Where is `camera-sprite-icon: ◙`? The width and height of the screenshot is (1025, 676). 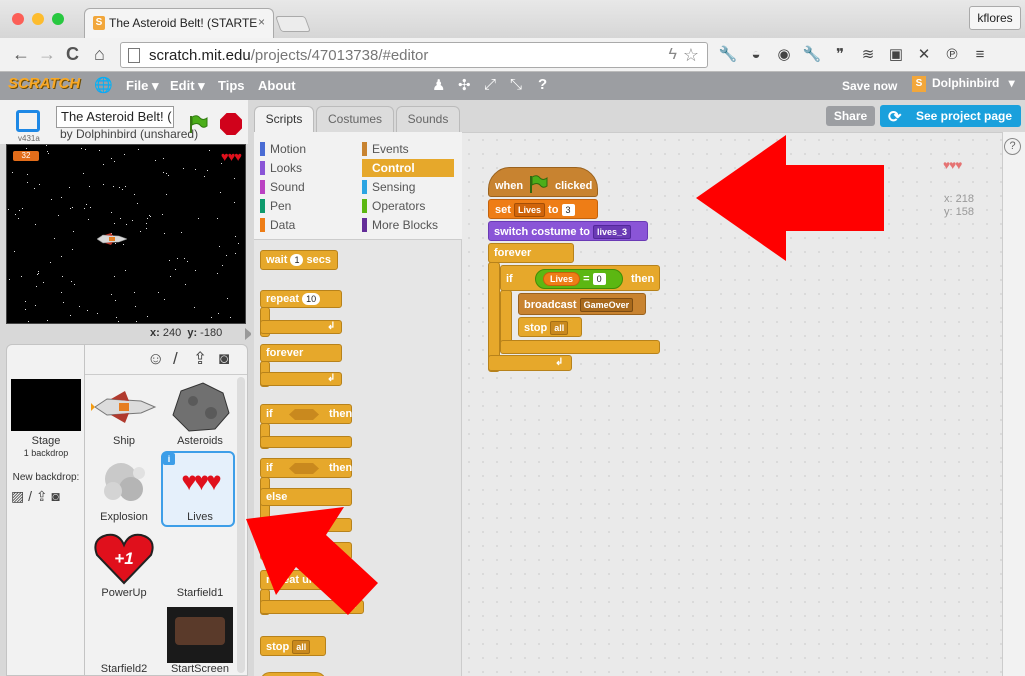 camera-sprite-icon: ◙ is located at coordinates (224, 359).